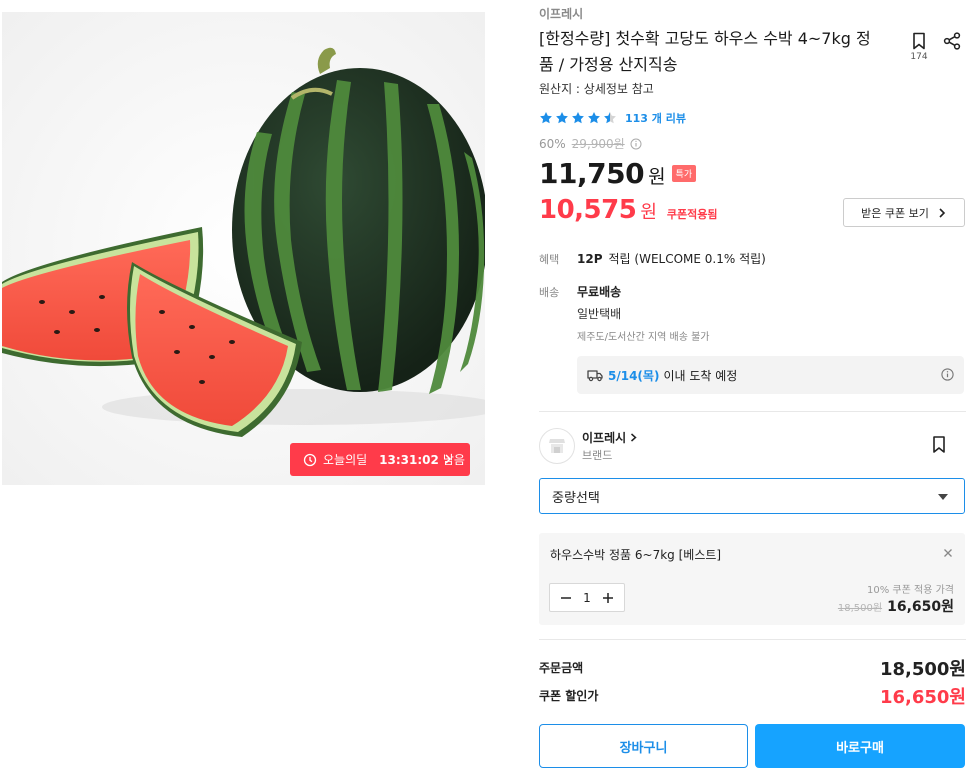 The height and width of the screenshot is (779, 970). I want to click on seller-name: 이프레시, so click(604, 438).